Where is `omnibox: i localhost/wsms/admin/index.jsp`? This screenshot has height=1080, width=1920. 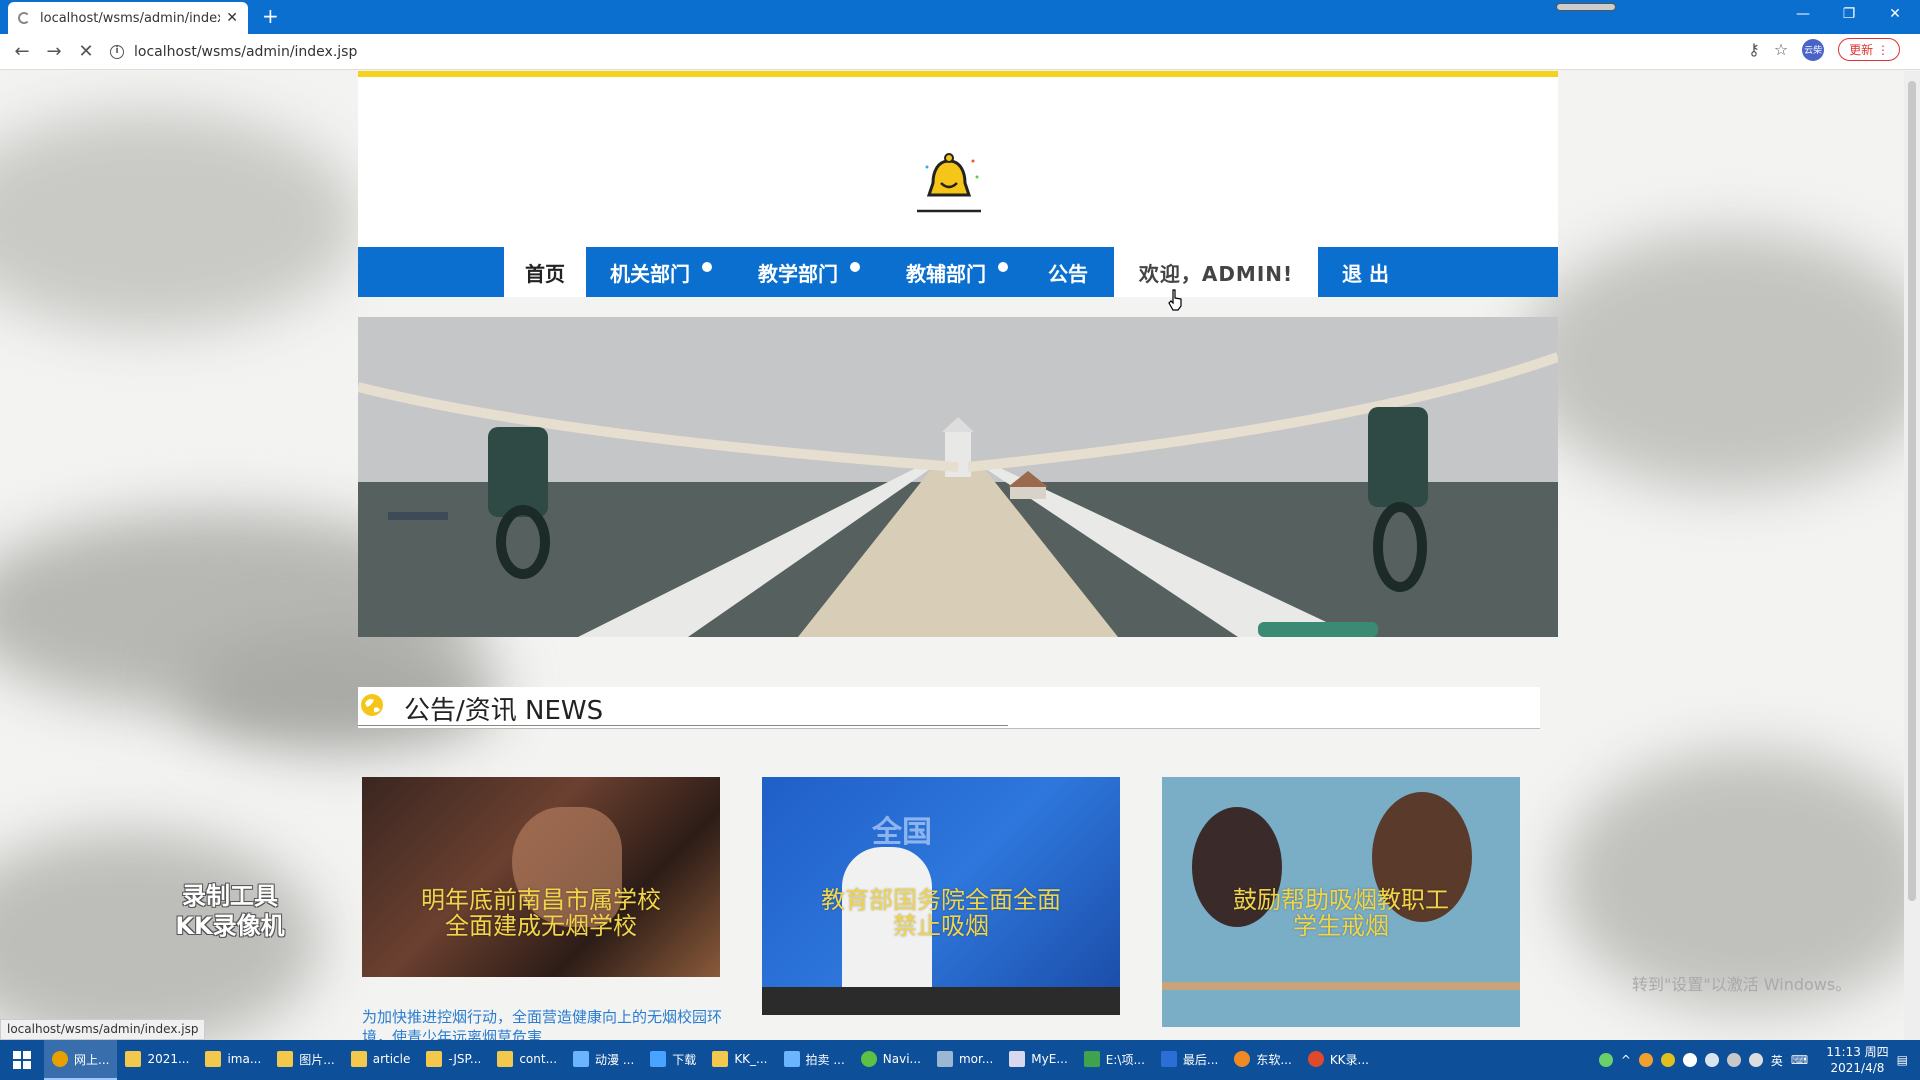 omnibox: i localhost/wsms/admin/index.jsp is located at coordinates (940, 52).